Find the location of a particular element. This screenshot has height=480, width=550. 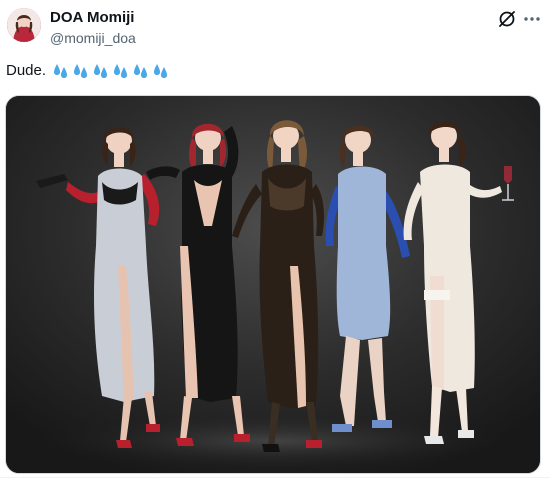

post-header: DOA Momiji @momiji_doa is located at coordinates (275, 28).